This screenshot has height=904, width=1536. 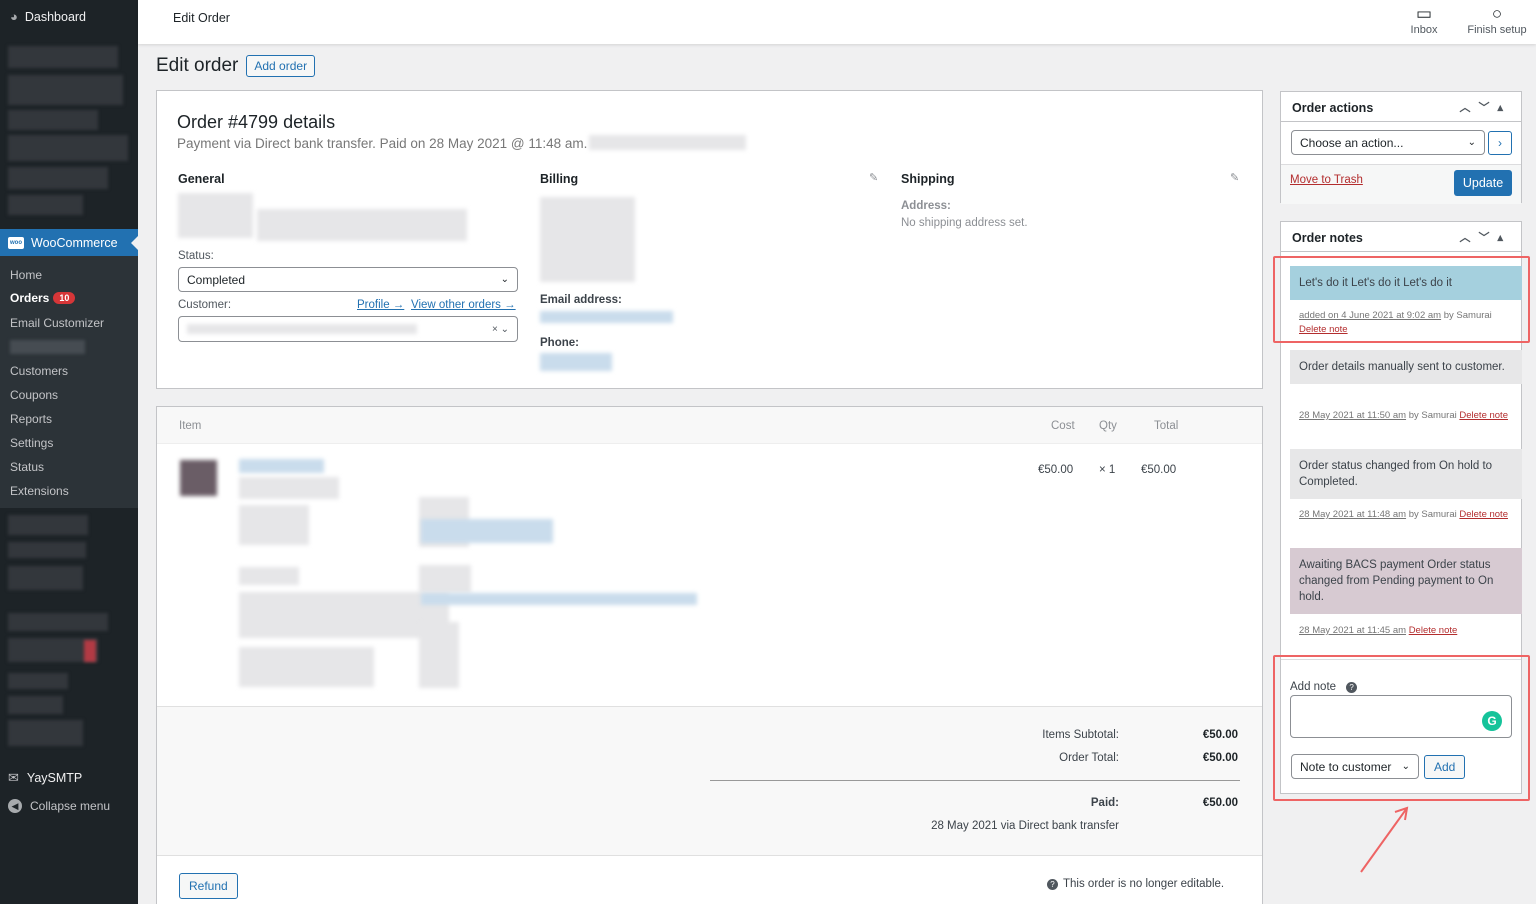 What do you see at coordinates (348, 279) in the screenshot?
I see `status-select: Completed ⌄` at bounding box center [348, 279].